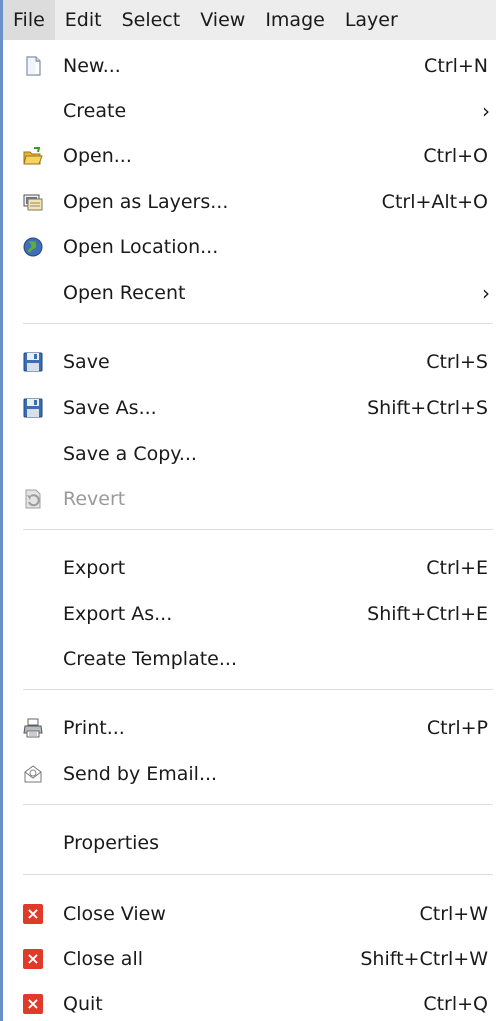  I want to click on email-icon, so click(33, 774).